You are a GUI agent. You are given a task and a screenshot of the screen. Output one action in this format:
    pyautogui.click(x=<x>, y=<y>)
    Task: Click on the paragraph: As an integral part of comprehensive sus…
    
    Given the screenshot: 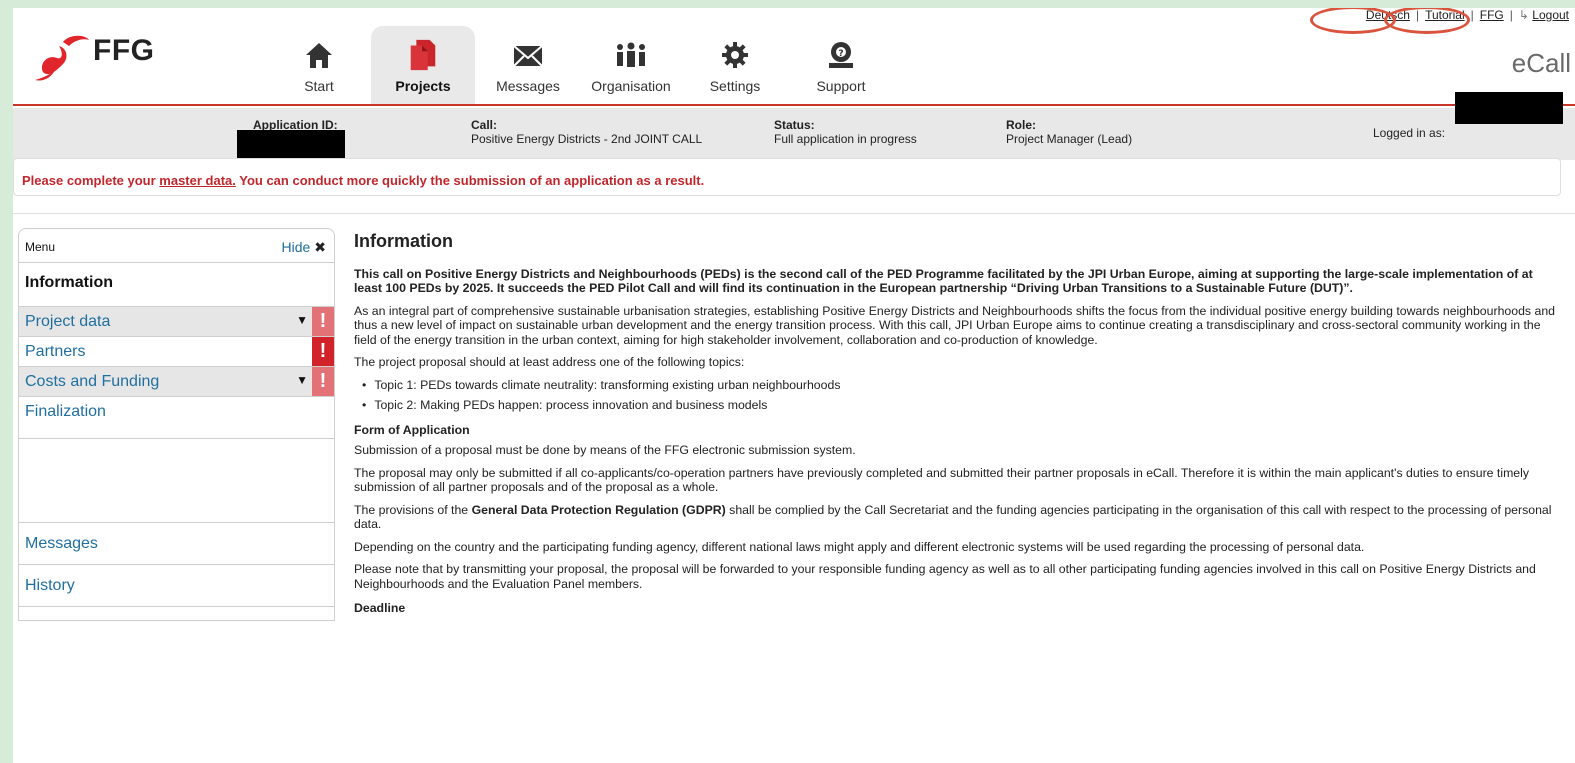 What is the action you would take?
    pyautogui.click(x=955, y=325)
    